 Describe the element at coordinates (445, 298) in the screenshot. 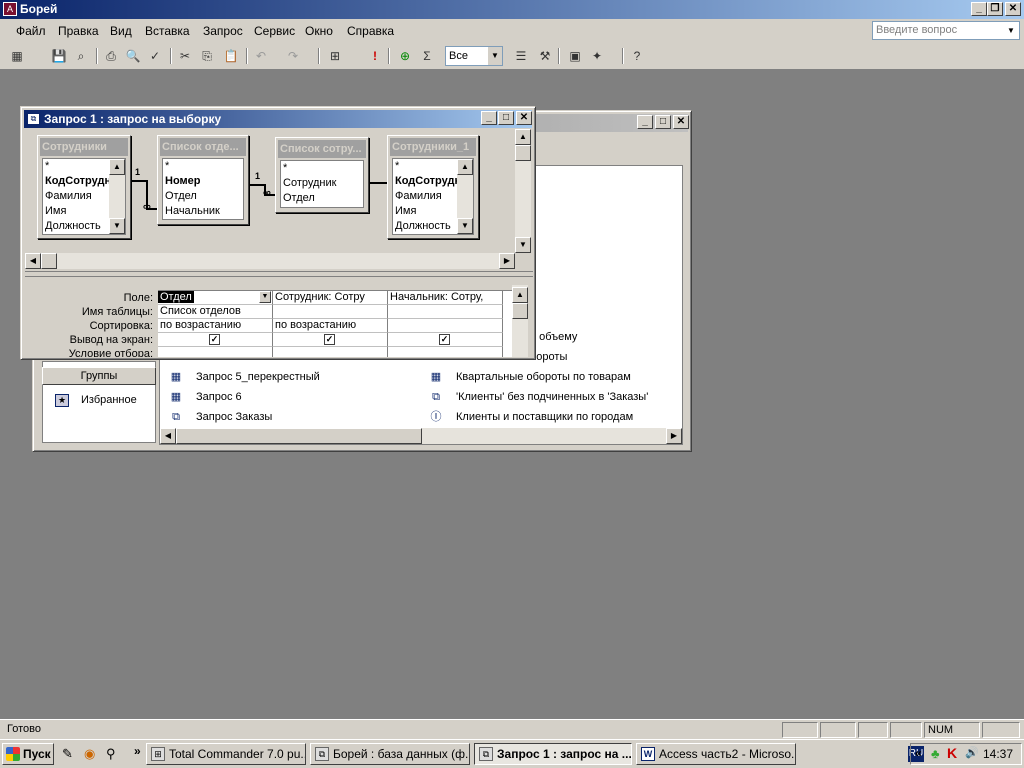

I see `grid-cell-field: Начальник: Сотру,` at that location.